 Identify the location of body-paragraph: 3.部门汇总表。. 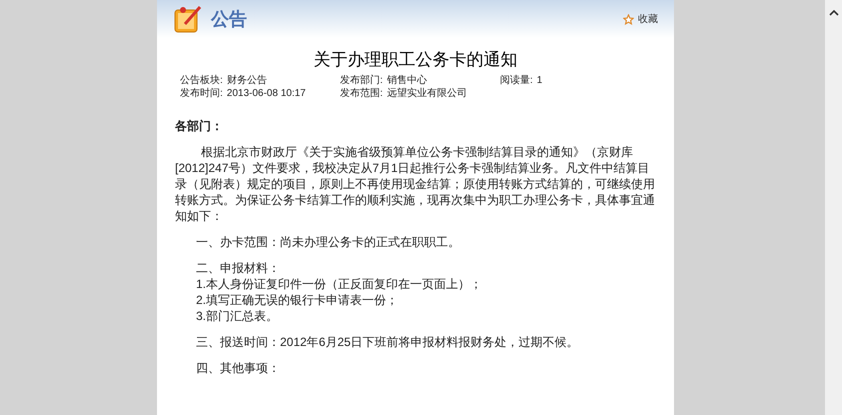
(238, 316).